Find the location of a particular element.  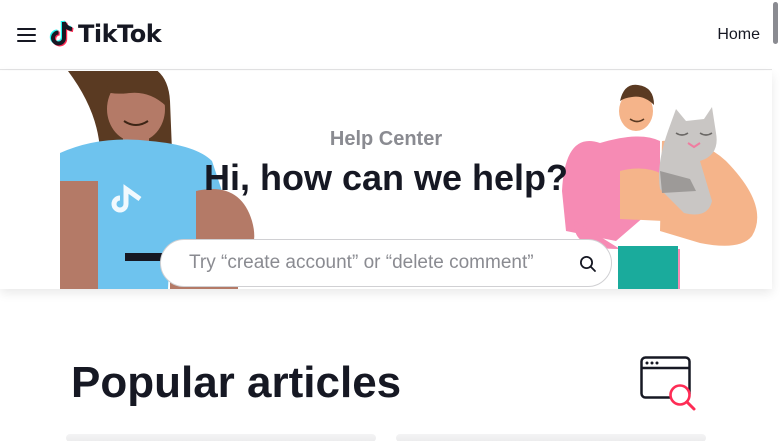

search-input is located at coordinates (379, 263).